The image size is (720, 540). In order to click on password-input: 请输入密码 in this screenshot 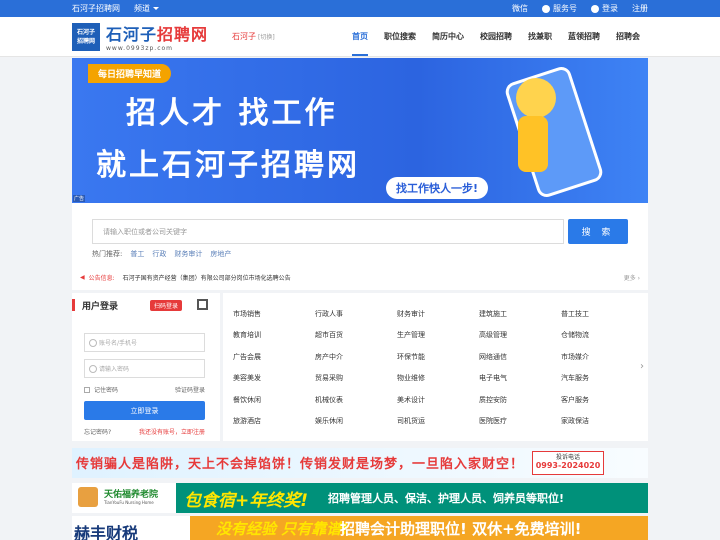, I will do `click(144, 368)`.